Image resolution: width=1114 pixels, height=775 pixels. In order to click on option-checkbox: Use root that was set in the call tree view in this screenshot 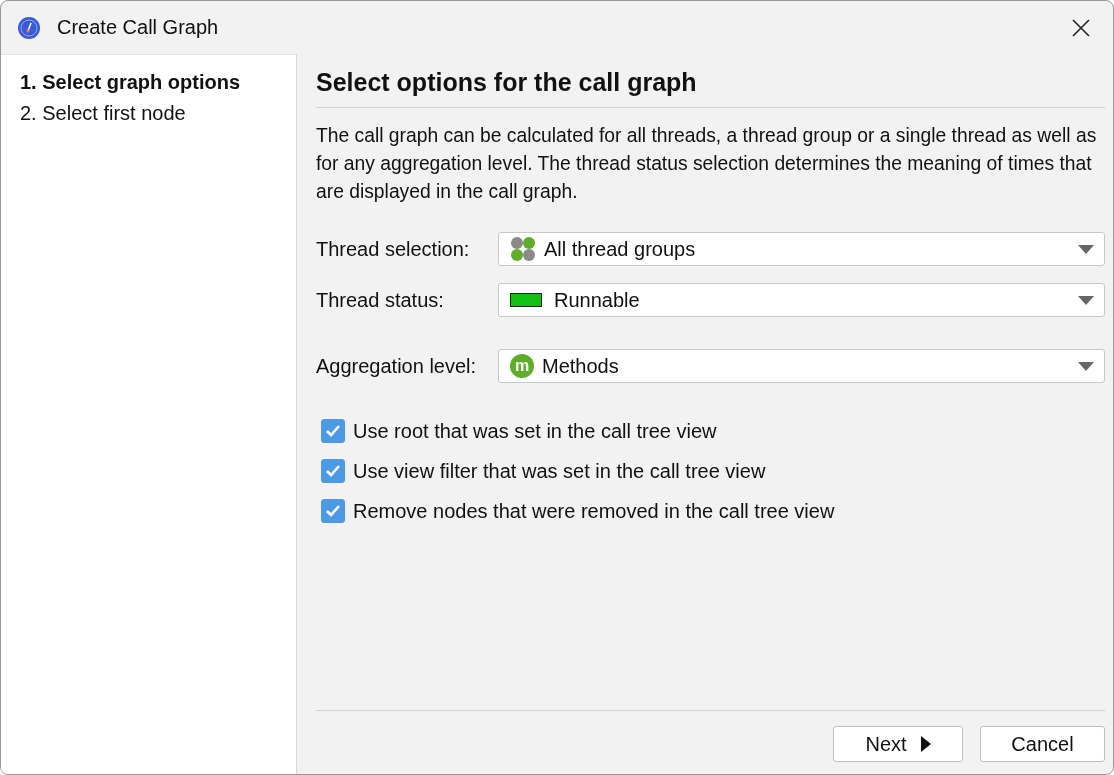, I will do `click(713, 431)`.